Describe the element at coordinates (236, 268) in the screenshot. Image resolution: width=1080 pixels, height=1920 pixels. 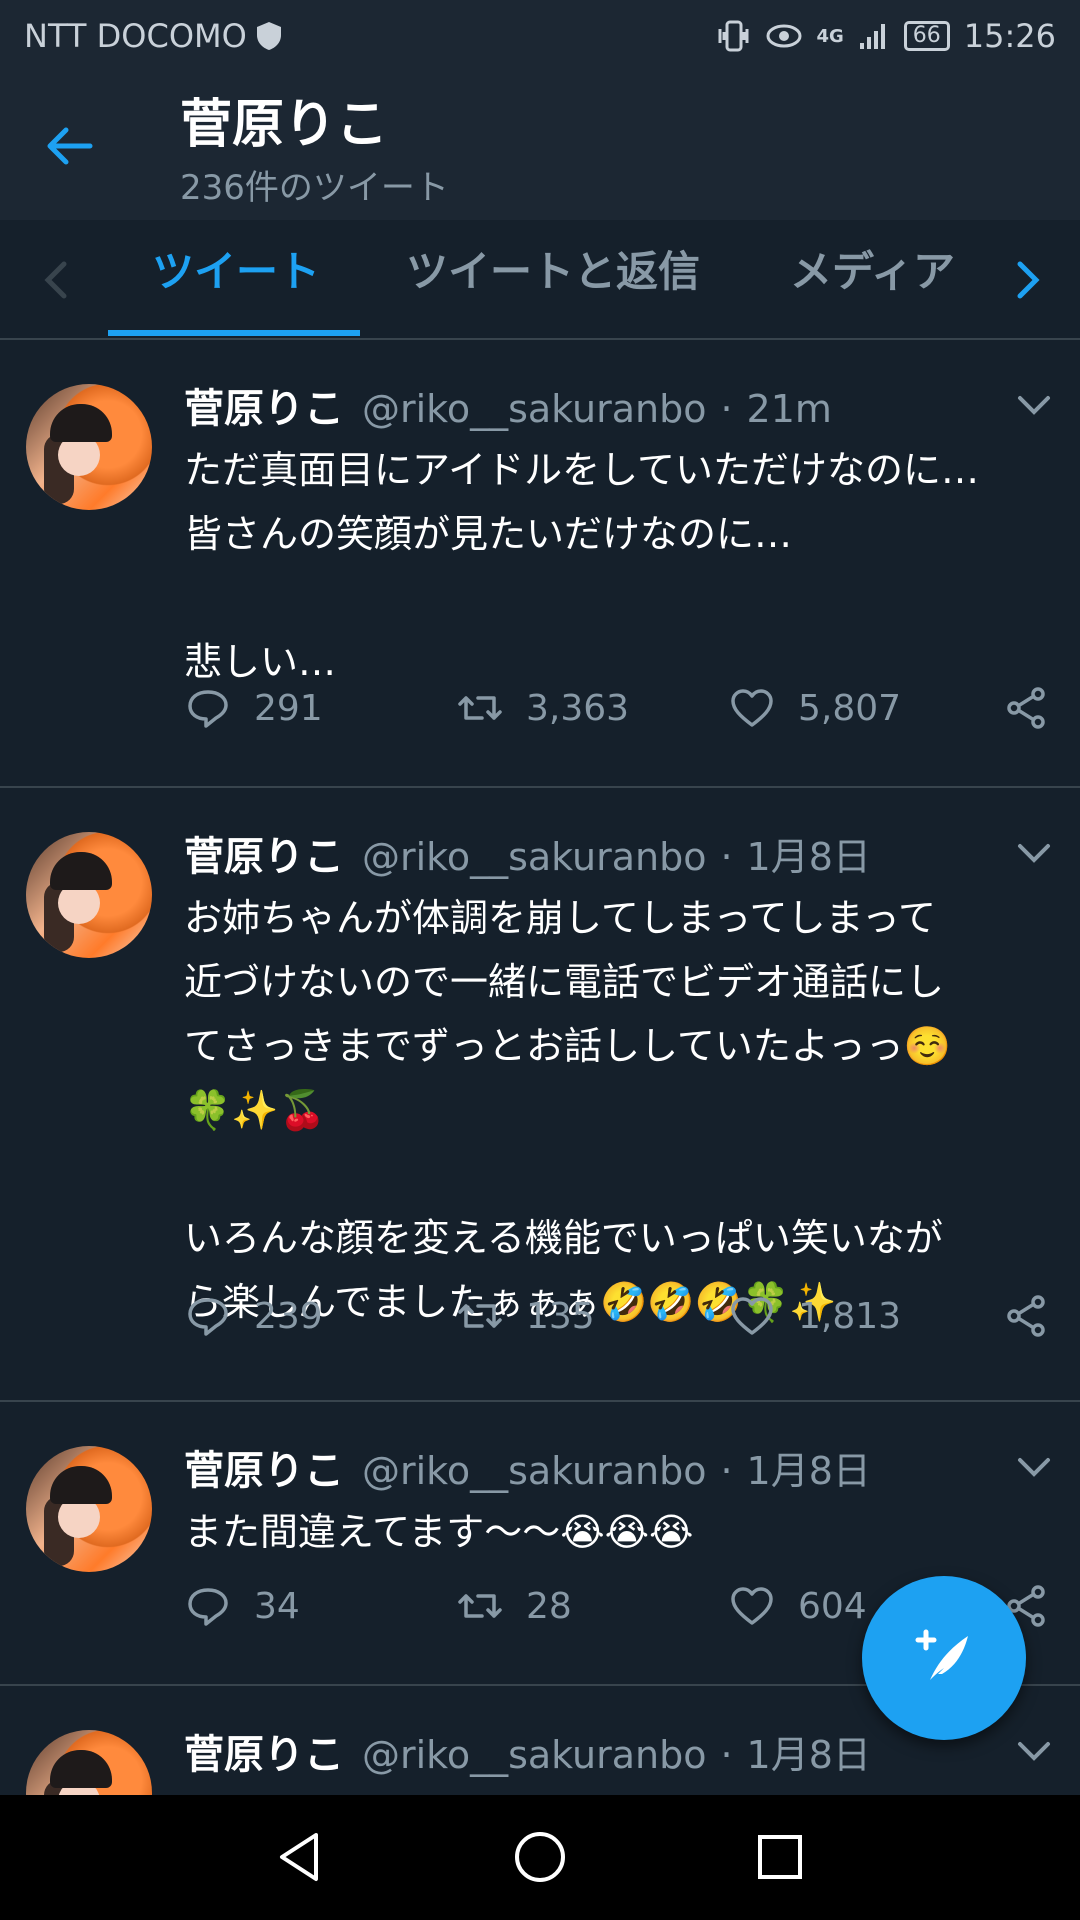
I see `tab-tweets: ツイート` at that location.